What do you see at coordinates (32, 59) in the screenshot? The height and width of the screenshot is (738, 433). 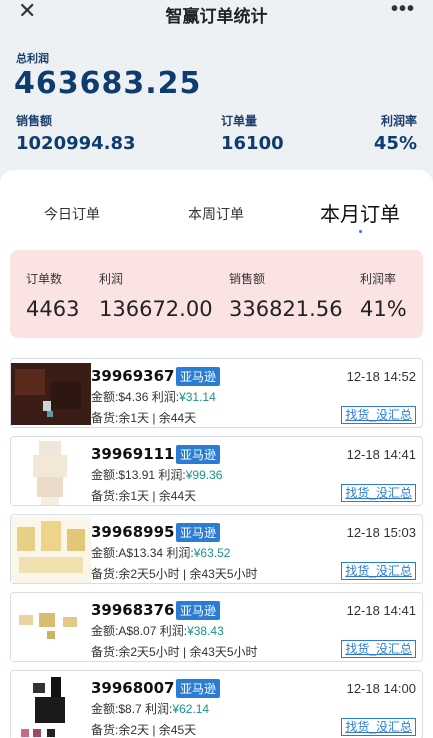 I see `total-profit-label: 总利润` at bounding box center [32, 59].